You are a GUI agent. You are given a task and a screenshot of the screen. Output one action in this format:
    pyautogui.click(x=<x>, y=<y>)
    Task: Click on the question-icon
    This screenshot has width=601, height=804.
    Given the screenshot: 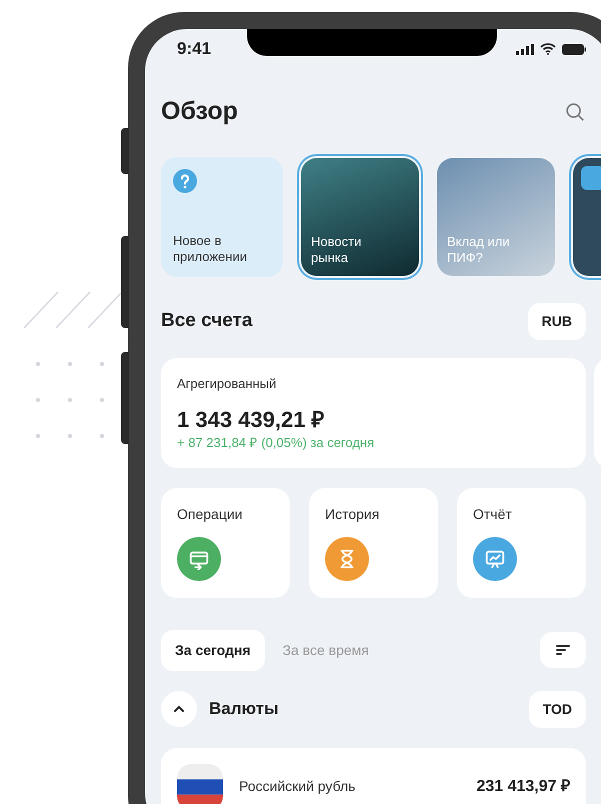 What is the action you would take?
    pyautogui.click(x=185, y=180)
    